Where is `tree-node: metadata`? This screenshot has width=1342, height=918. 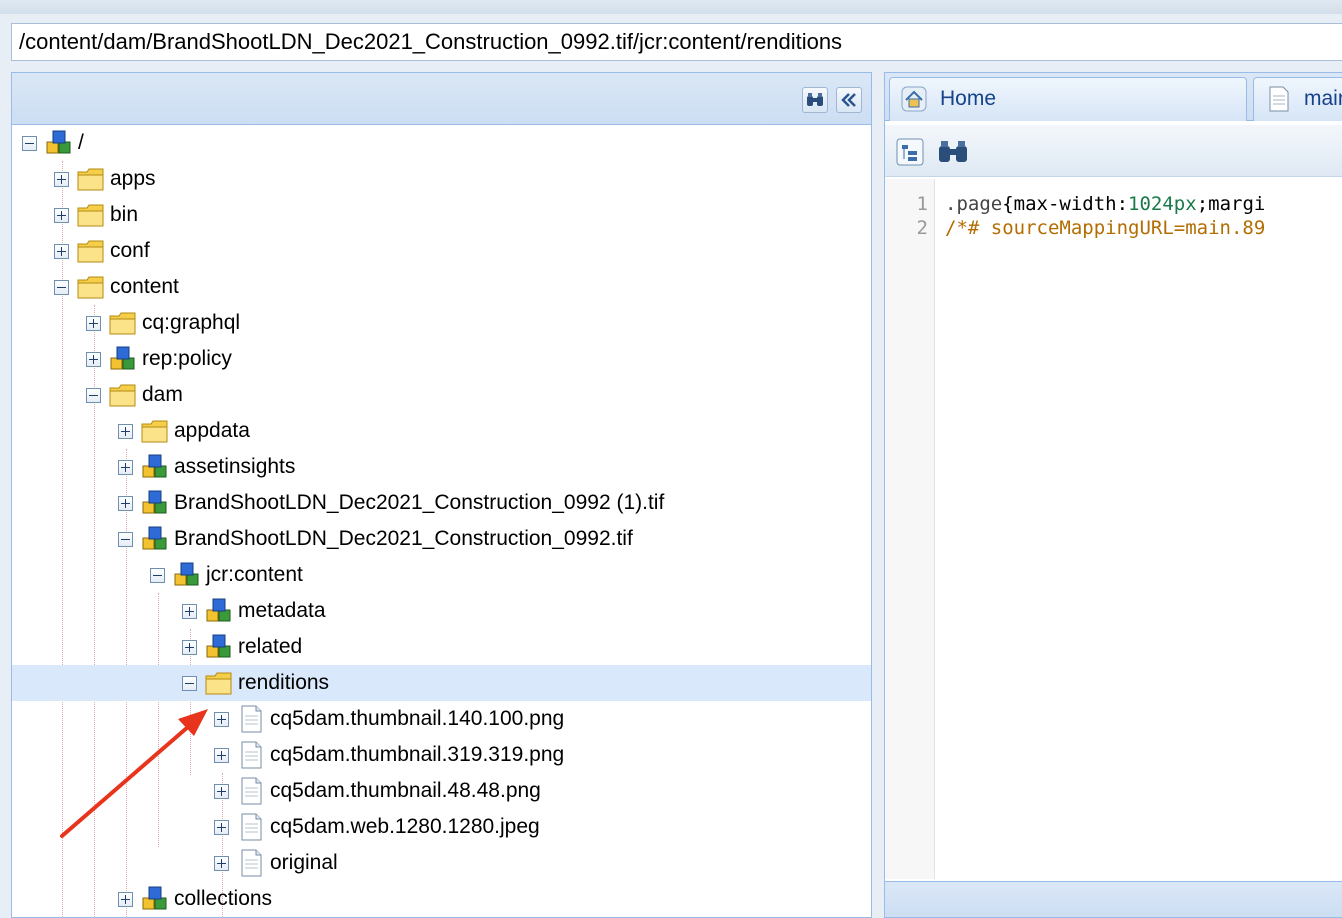
tree-node: metadata is located at coordinates (441, 611).